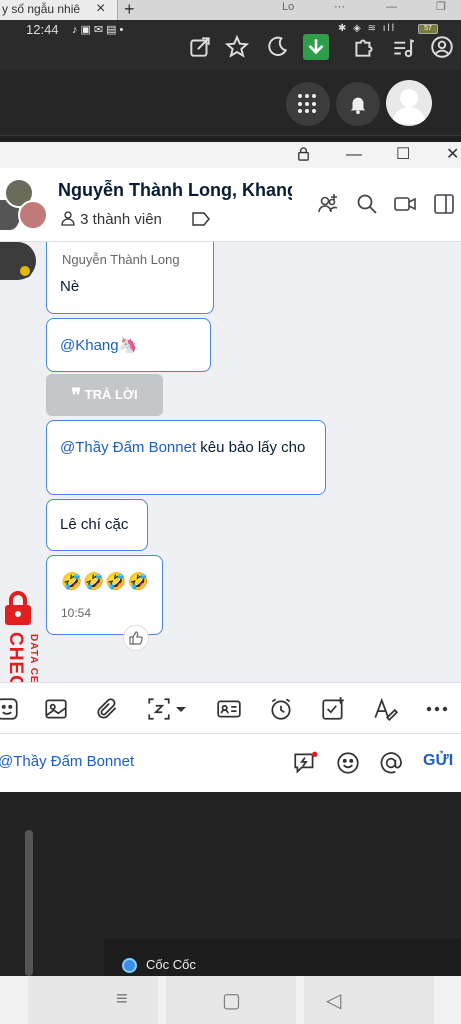  I want to click on apps-grid-icon, so click(308, 104).